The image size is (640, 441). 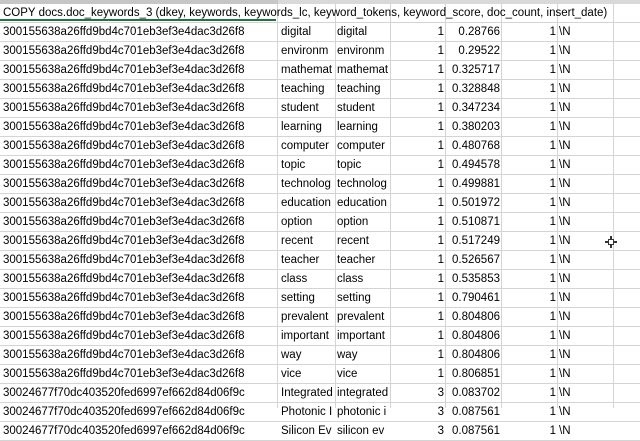 I want to click on cell-keyword-score: 0.526567, so click(x=473, y=260).